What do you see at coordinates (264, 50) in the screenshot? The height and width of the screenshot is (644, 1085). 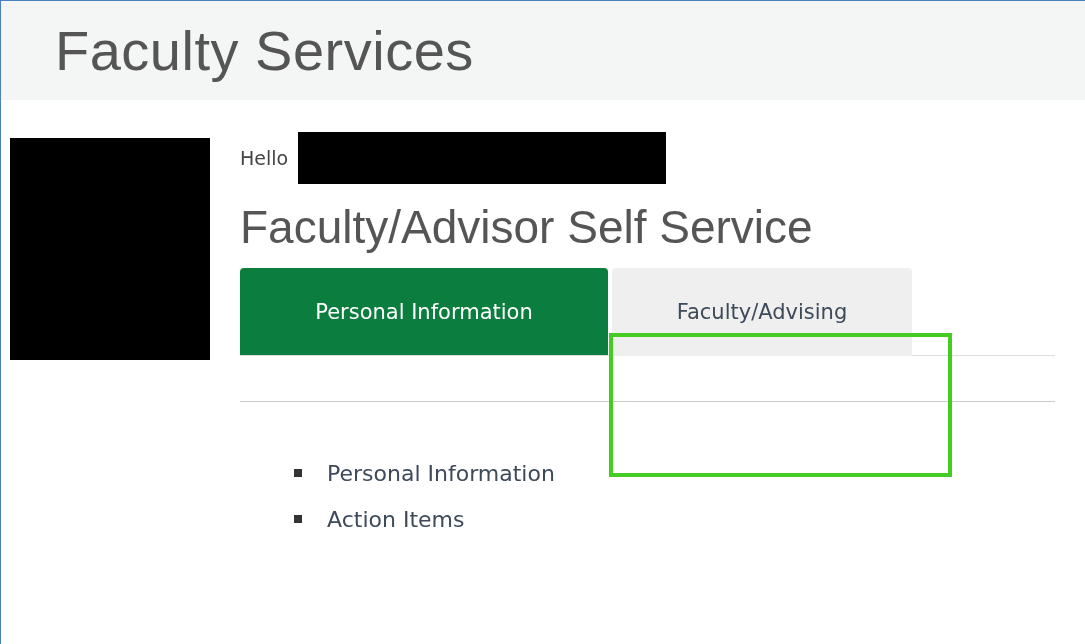 I see `page-header-title: Faculty Services` at bounding box center [264, 50].